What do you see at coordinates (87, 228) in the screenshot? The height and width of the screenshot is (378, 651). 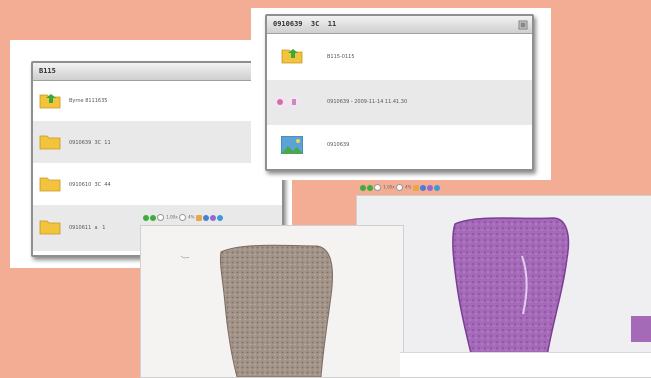 I see `list-item-label: 0910611 a 1` at bounding box center [87, 228].